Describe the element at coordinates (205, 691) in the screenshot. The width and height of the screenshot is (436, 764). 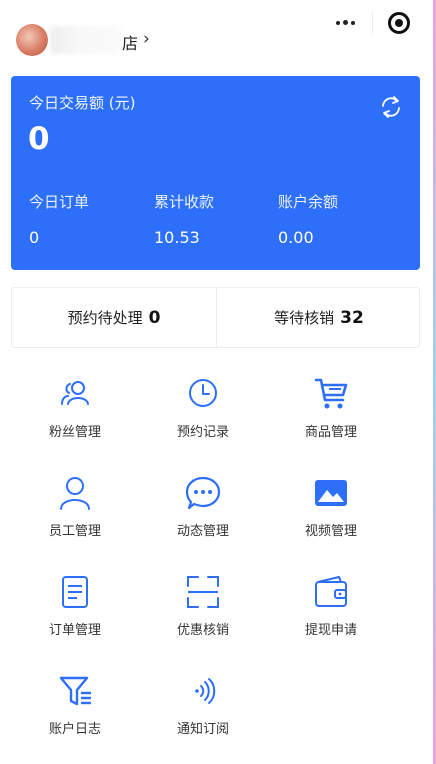
I see `sound-wave-icon` at that location.